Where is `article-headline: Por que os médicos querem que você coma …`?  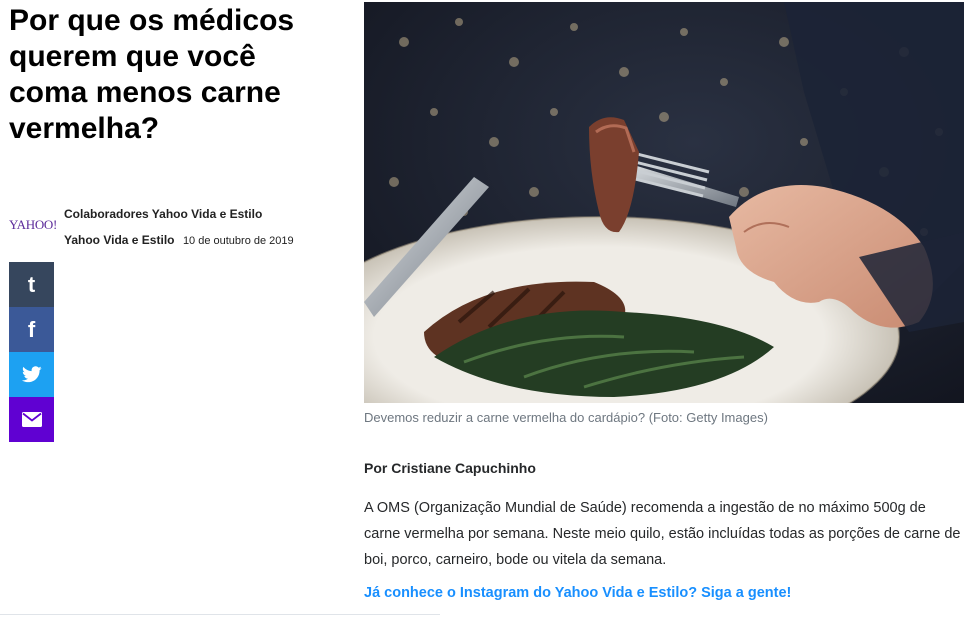
article-headline: Por que os médicos querem que você coma … is located at coordinates (152, 74).